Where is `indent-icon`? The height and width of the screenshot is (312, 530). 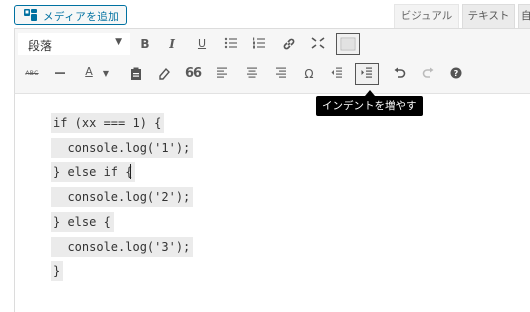 indent-icon is located at coordinates (366, 72).